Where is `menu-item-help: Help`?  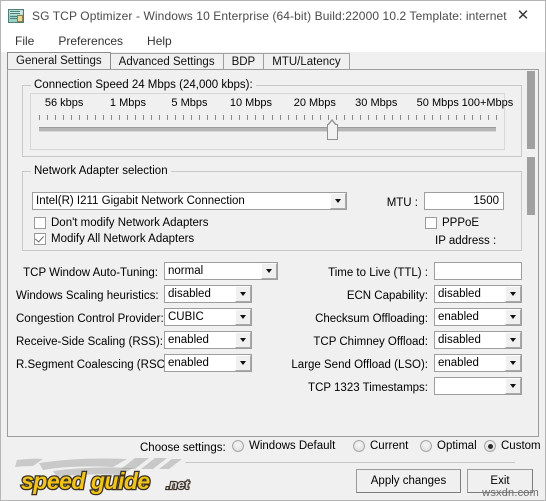 menu-item-help: Help is located at coordinates (159, 41).